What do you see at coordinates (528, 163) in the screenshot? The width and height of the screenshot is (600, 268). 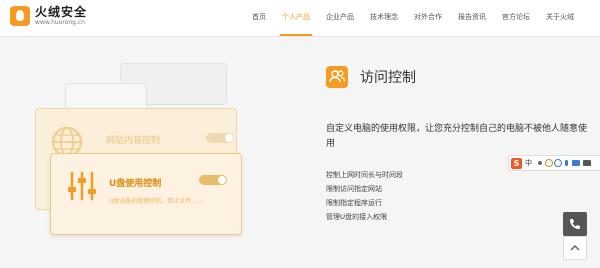 I see `ime-language: 中` at bounding box center [528, 163].